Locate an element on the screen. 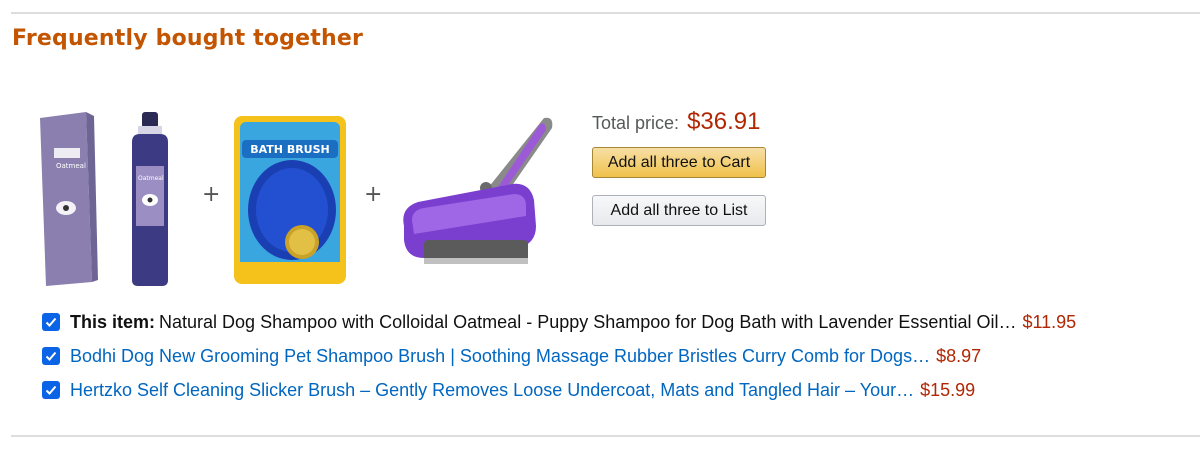 This screenshot has width=1200, height=449. total-price: Total price: $36.91 is located at coordinates (676, 122).